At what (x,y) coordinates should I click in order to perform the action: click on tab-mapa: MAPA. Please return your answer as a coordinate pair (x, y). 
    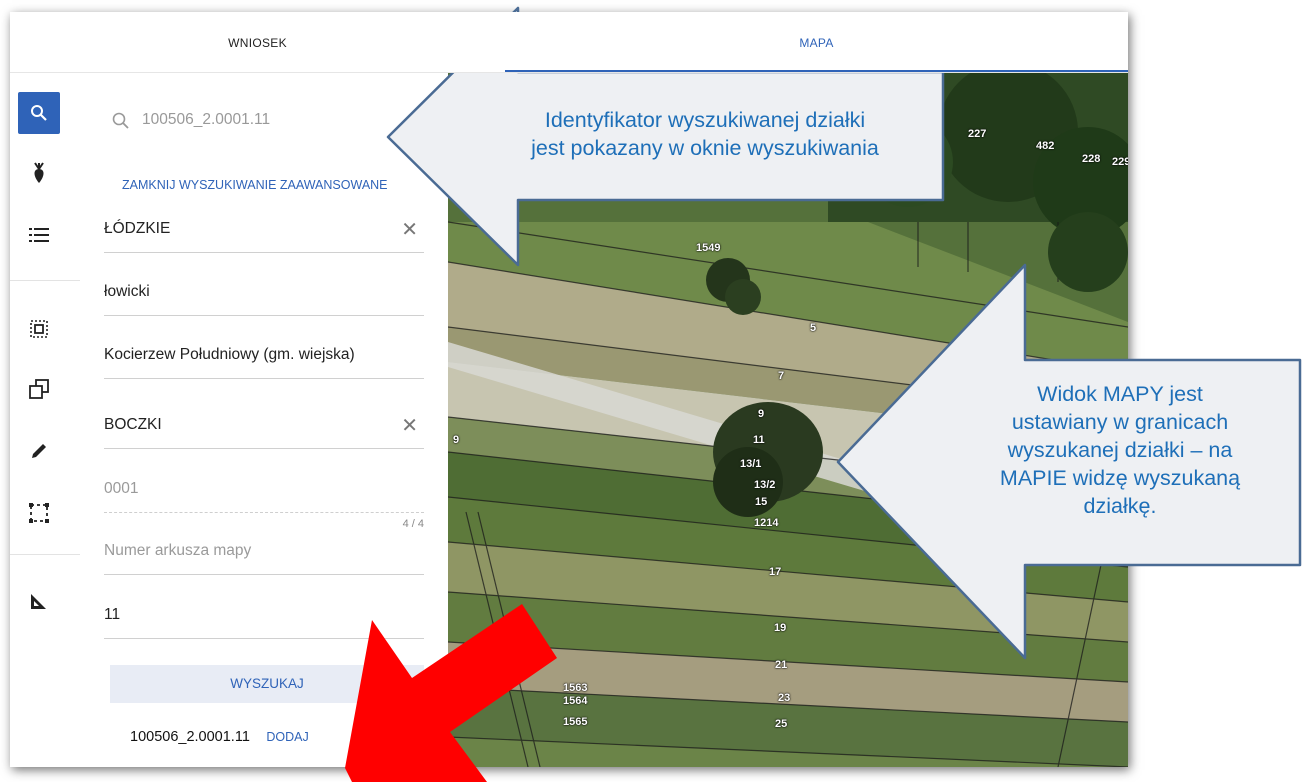
    Looking at the image, I should click on (816, 42).